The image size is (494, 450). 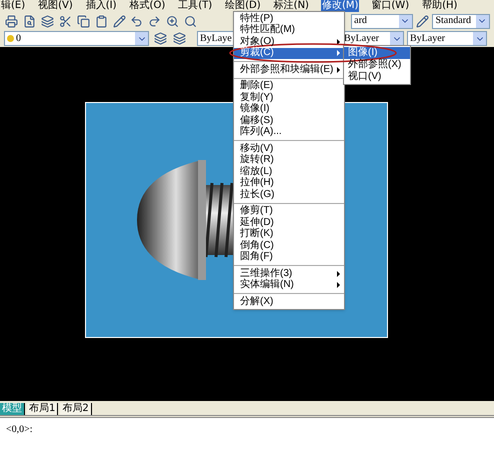 I want to click on menu-item: 剪裁(C), so click(x=289, y=53).